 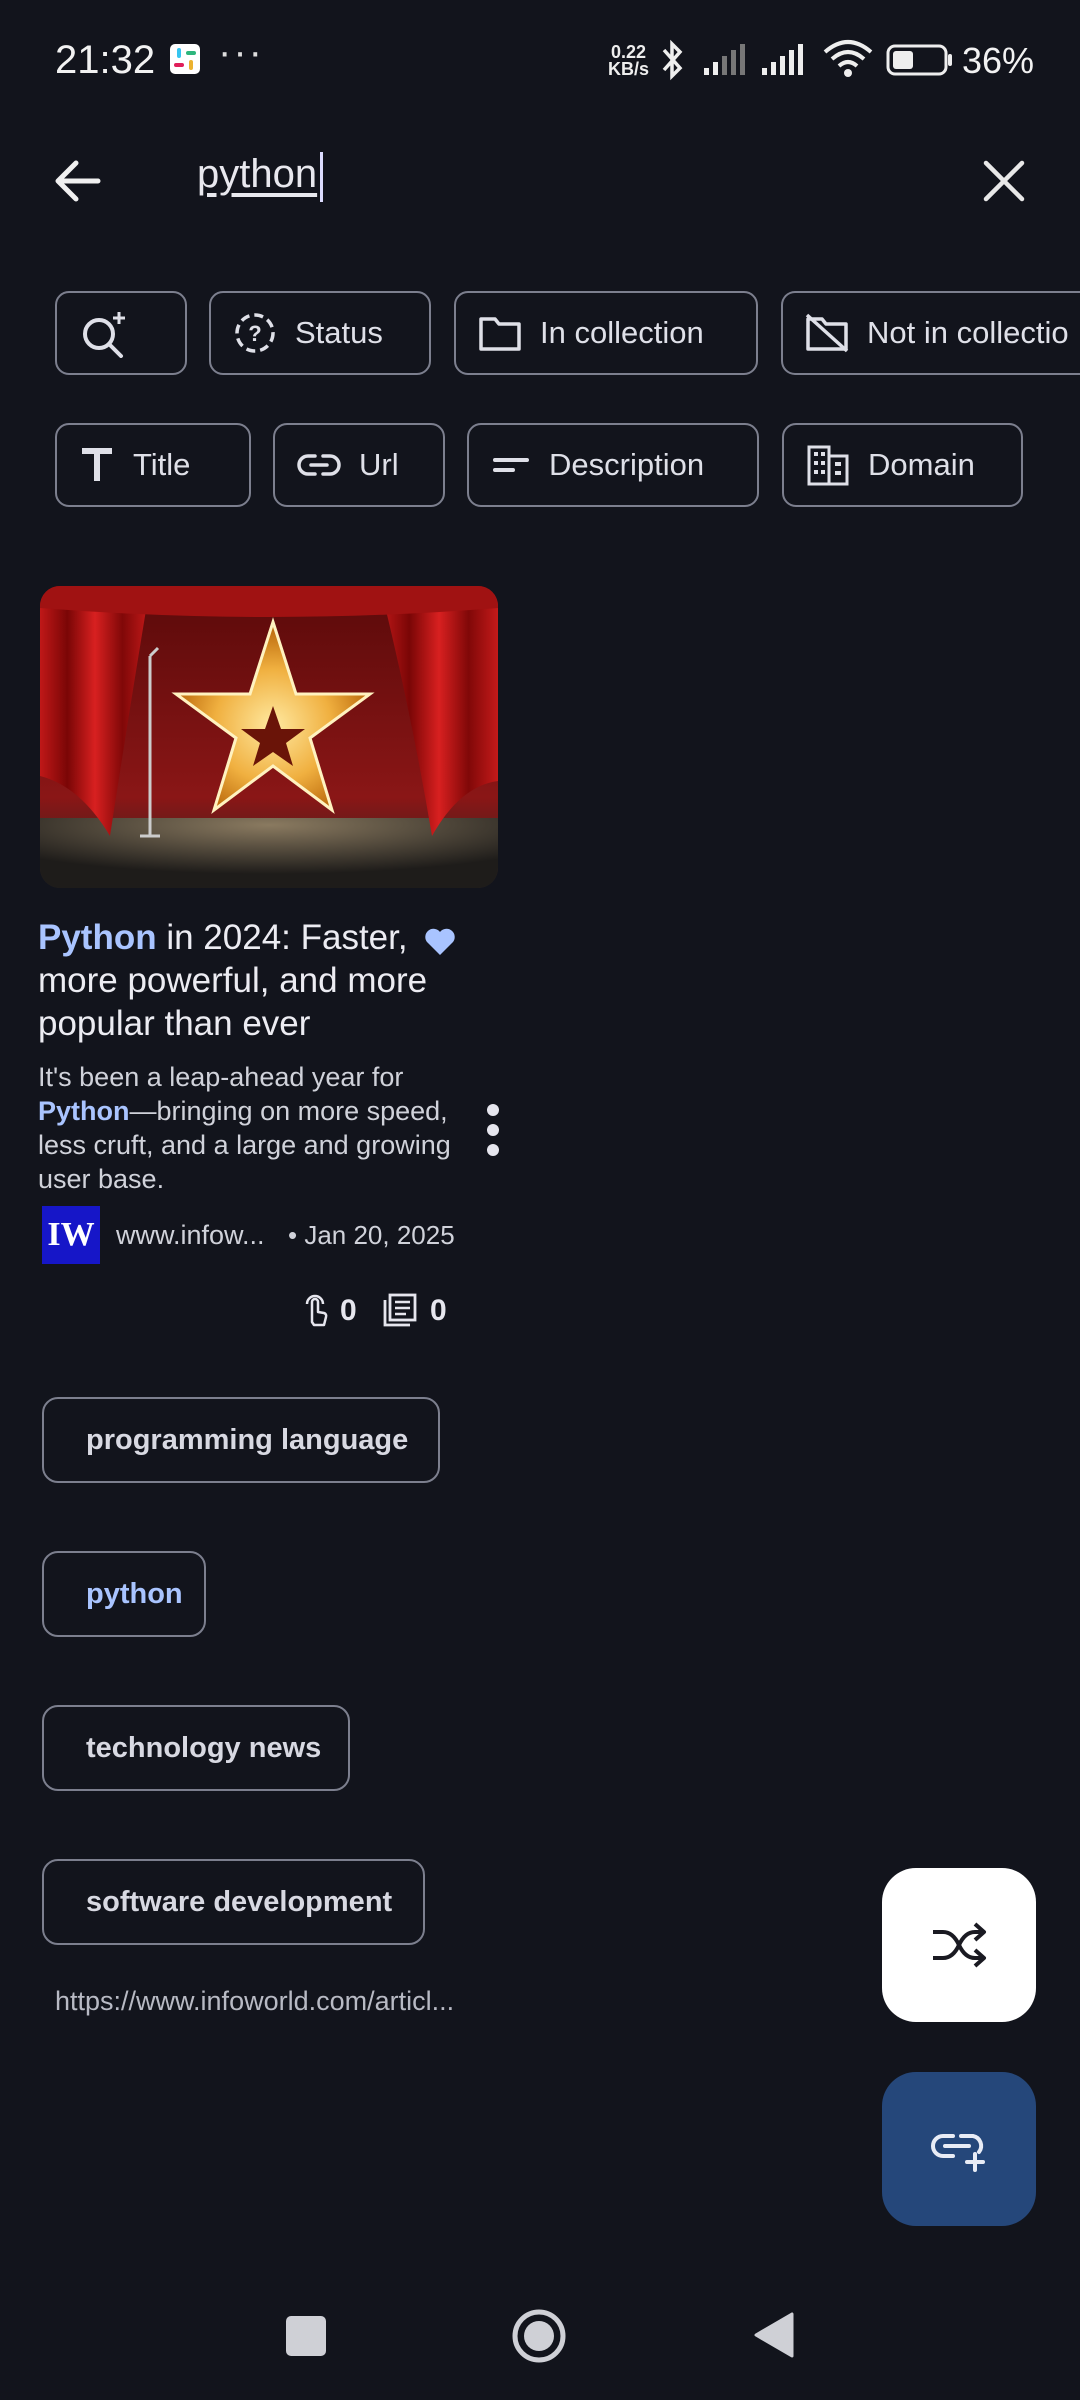 What do you see at coordinates (629, 60) in the screenshot?
I see `net-speed: 0.22 KB/s` at bounding box center [629, 60].